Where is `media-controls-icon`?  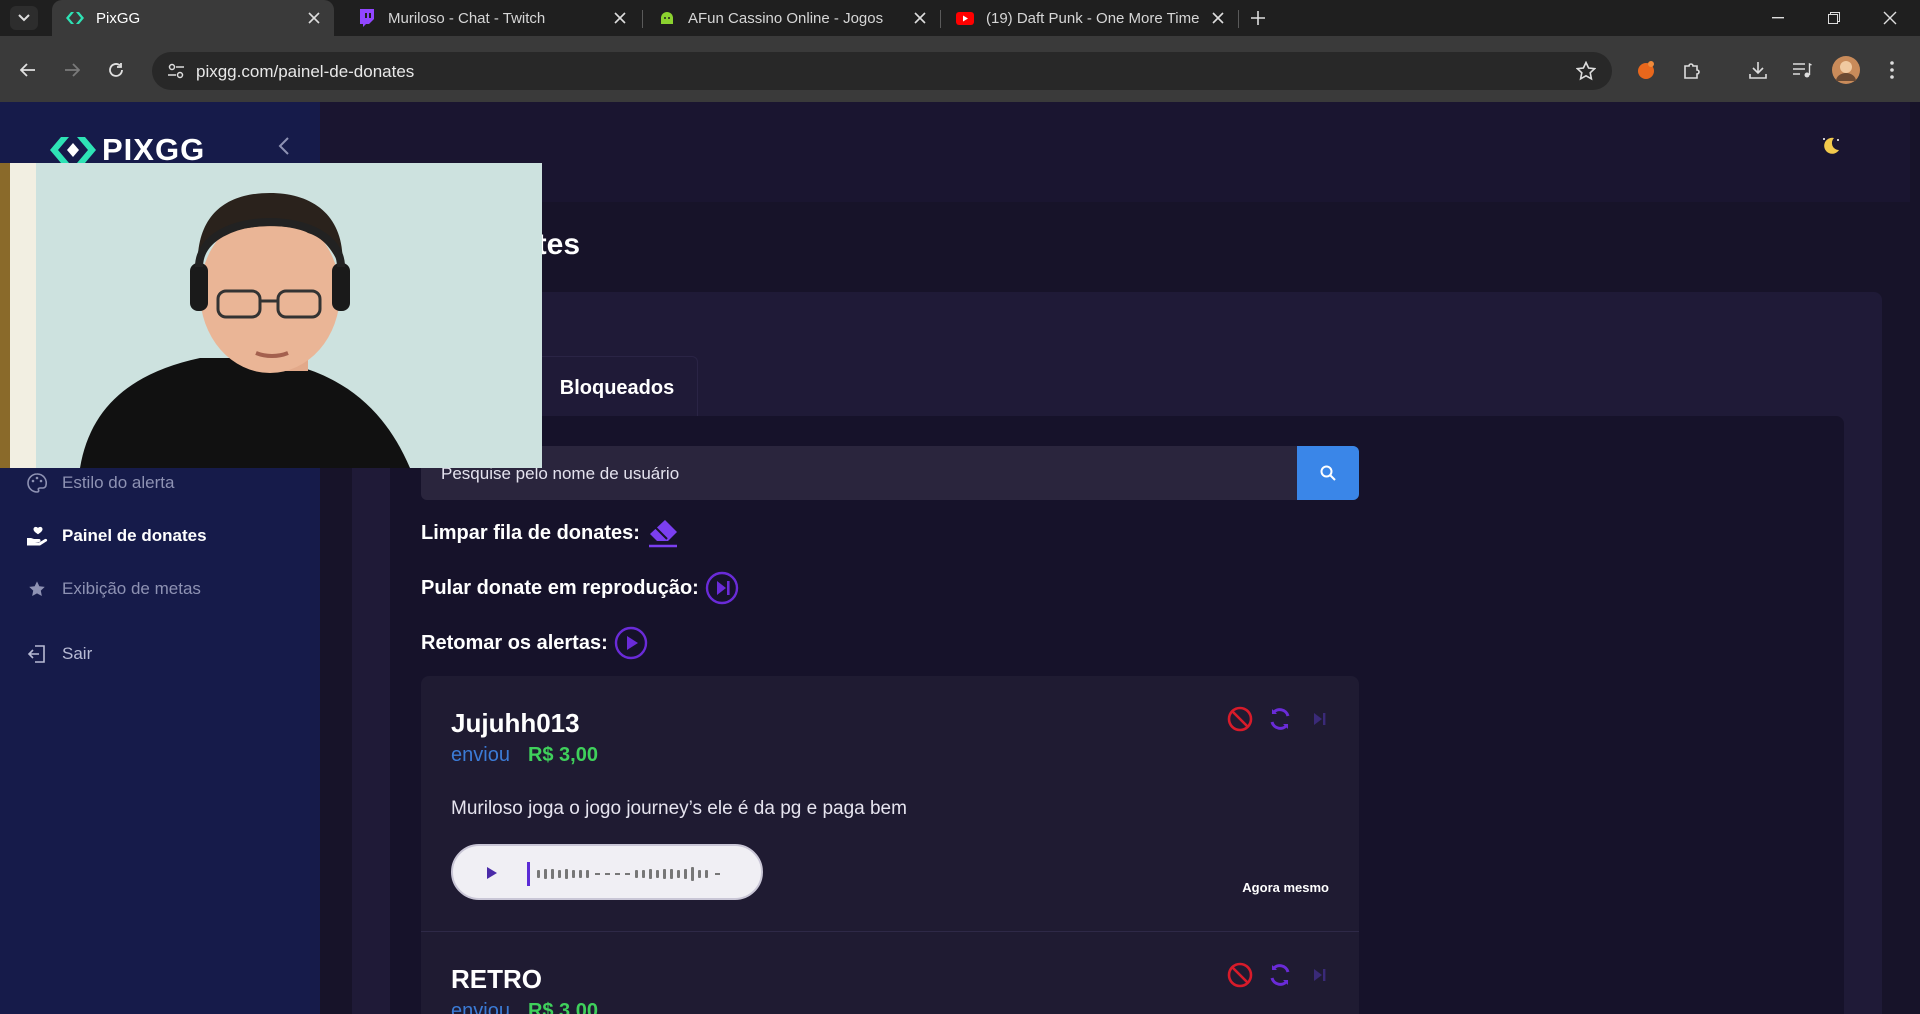
media-controls-icon is located at coordinates (1802, 70).